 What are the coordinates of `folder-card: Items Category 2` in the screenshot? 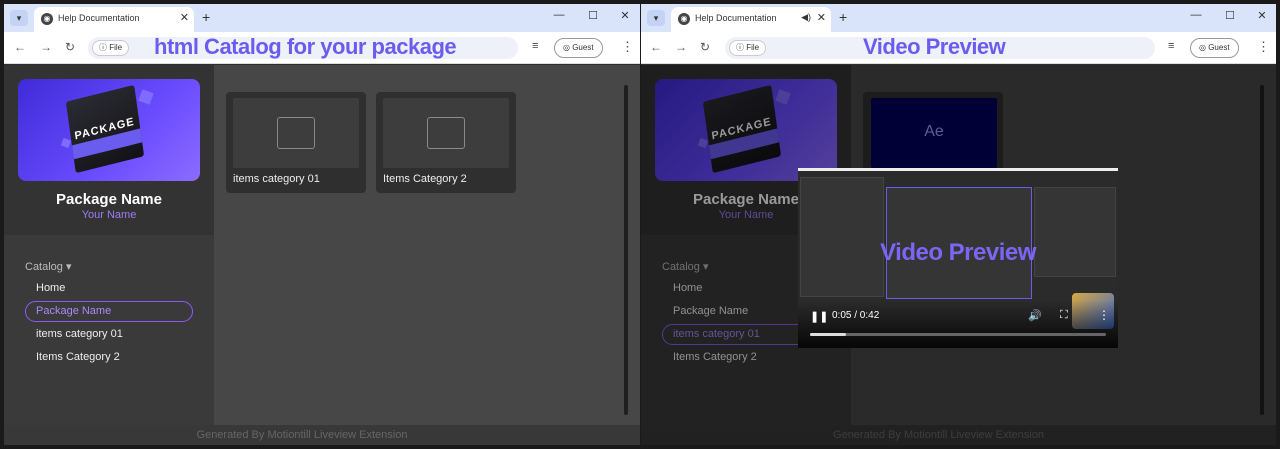 It's located at (446, 142).